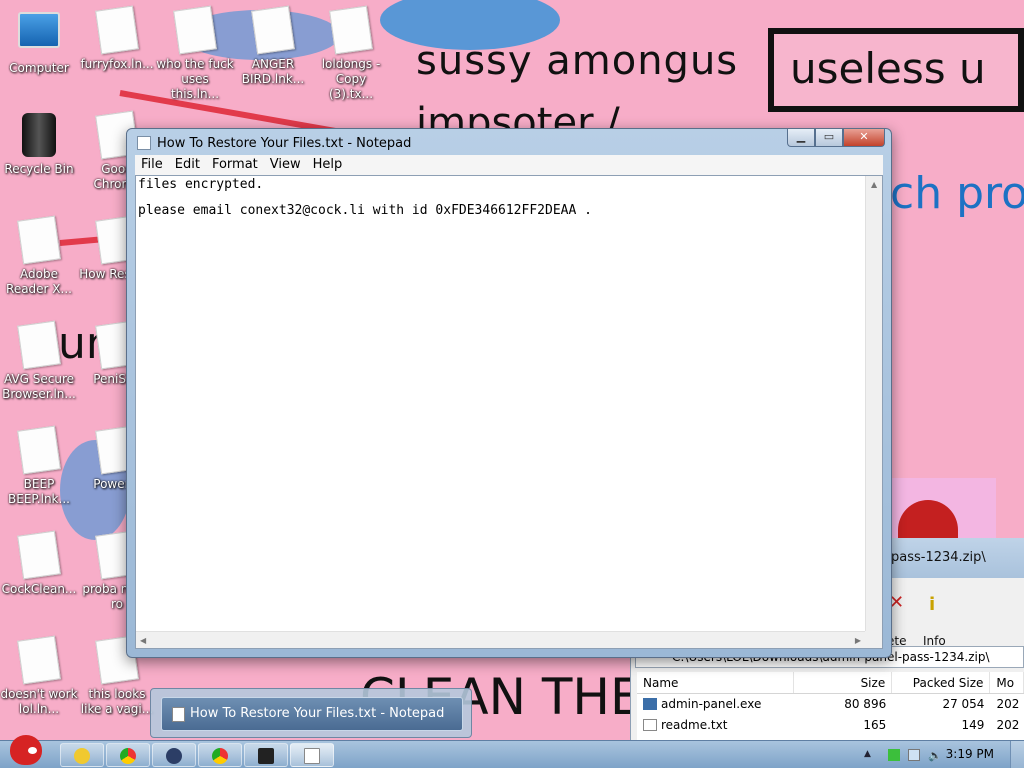 The image size is (1024, 768). Describe the element at coordinates (944, 509) in the screenshot. I see `wallpaper-pixel-art` at that location.